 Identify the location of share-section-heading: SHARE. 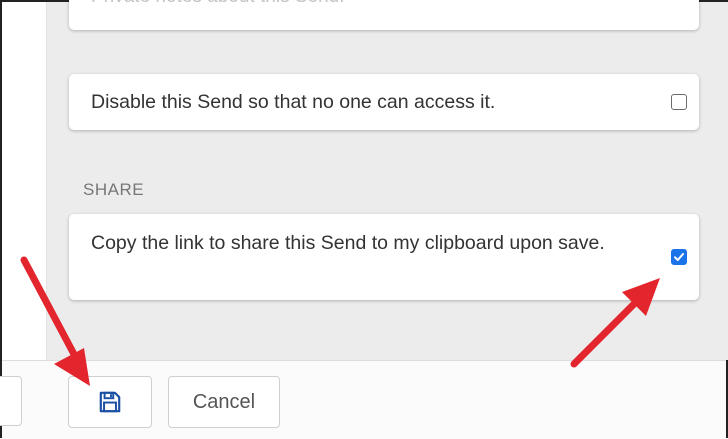
(114, 189).